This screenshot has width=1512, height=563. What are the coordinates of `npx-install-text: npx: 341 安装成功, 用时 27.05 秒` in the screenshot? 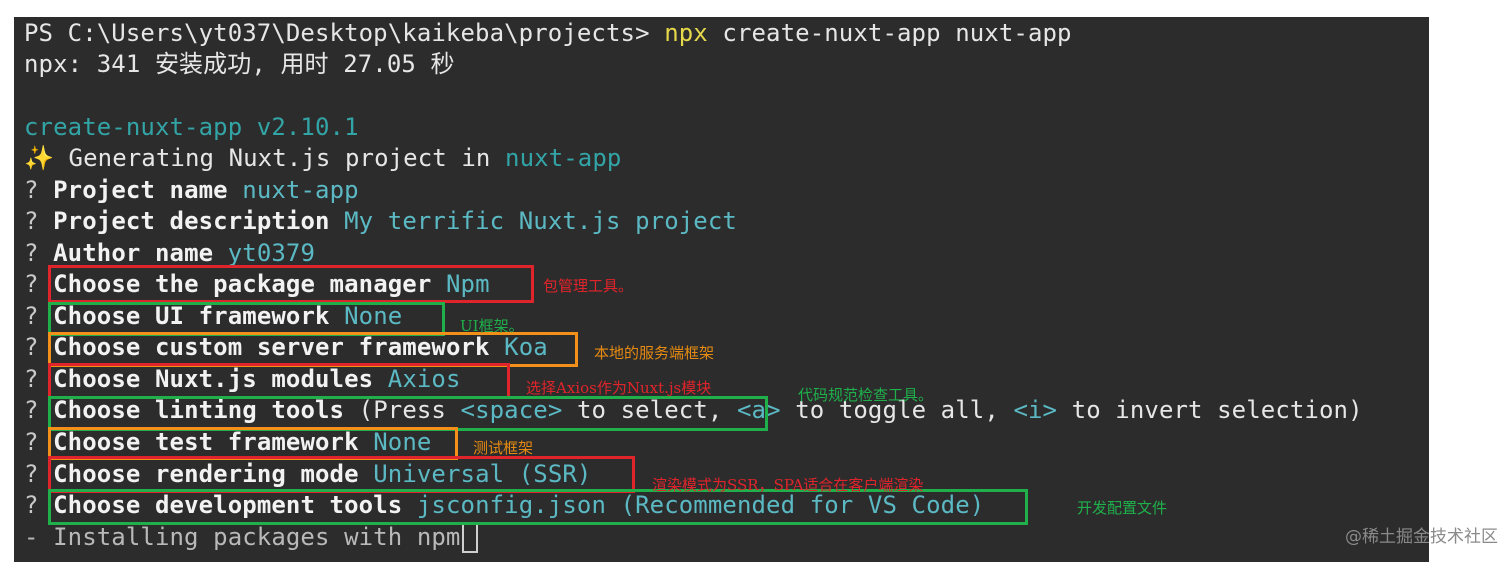 It's located at (239, 64).